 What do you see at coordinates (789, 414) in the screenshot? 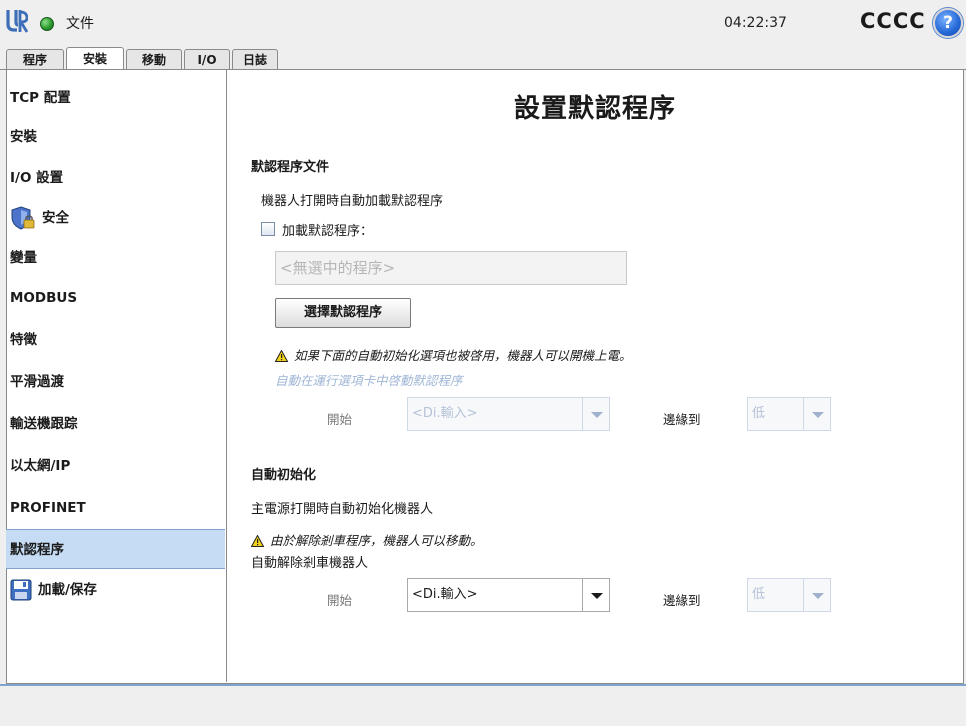
I see `edge-select: 低` at bounding box center [789, 414].